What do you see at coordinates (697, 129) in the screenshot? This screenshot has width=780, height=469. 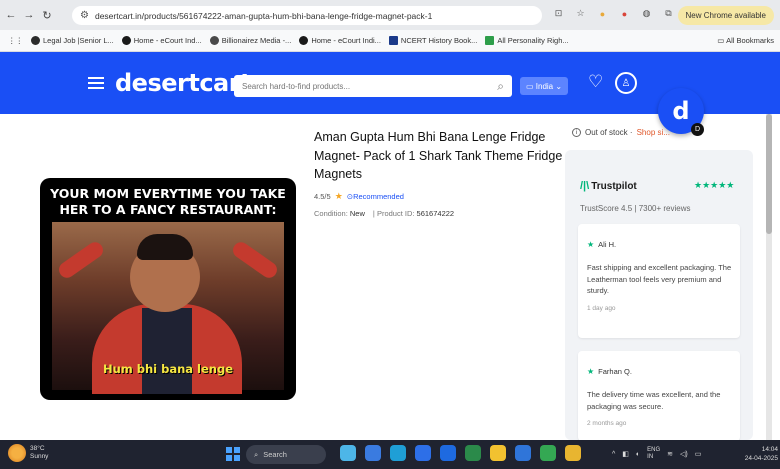 I see `fab-badge: D` at bounding box center [697, 129].